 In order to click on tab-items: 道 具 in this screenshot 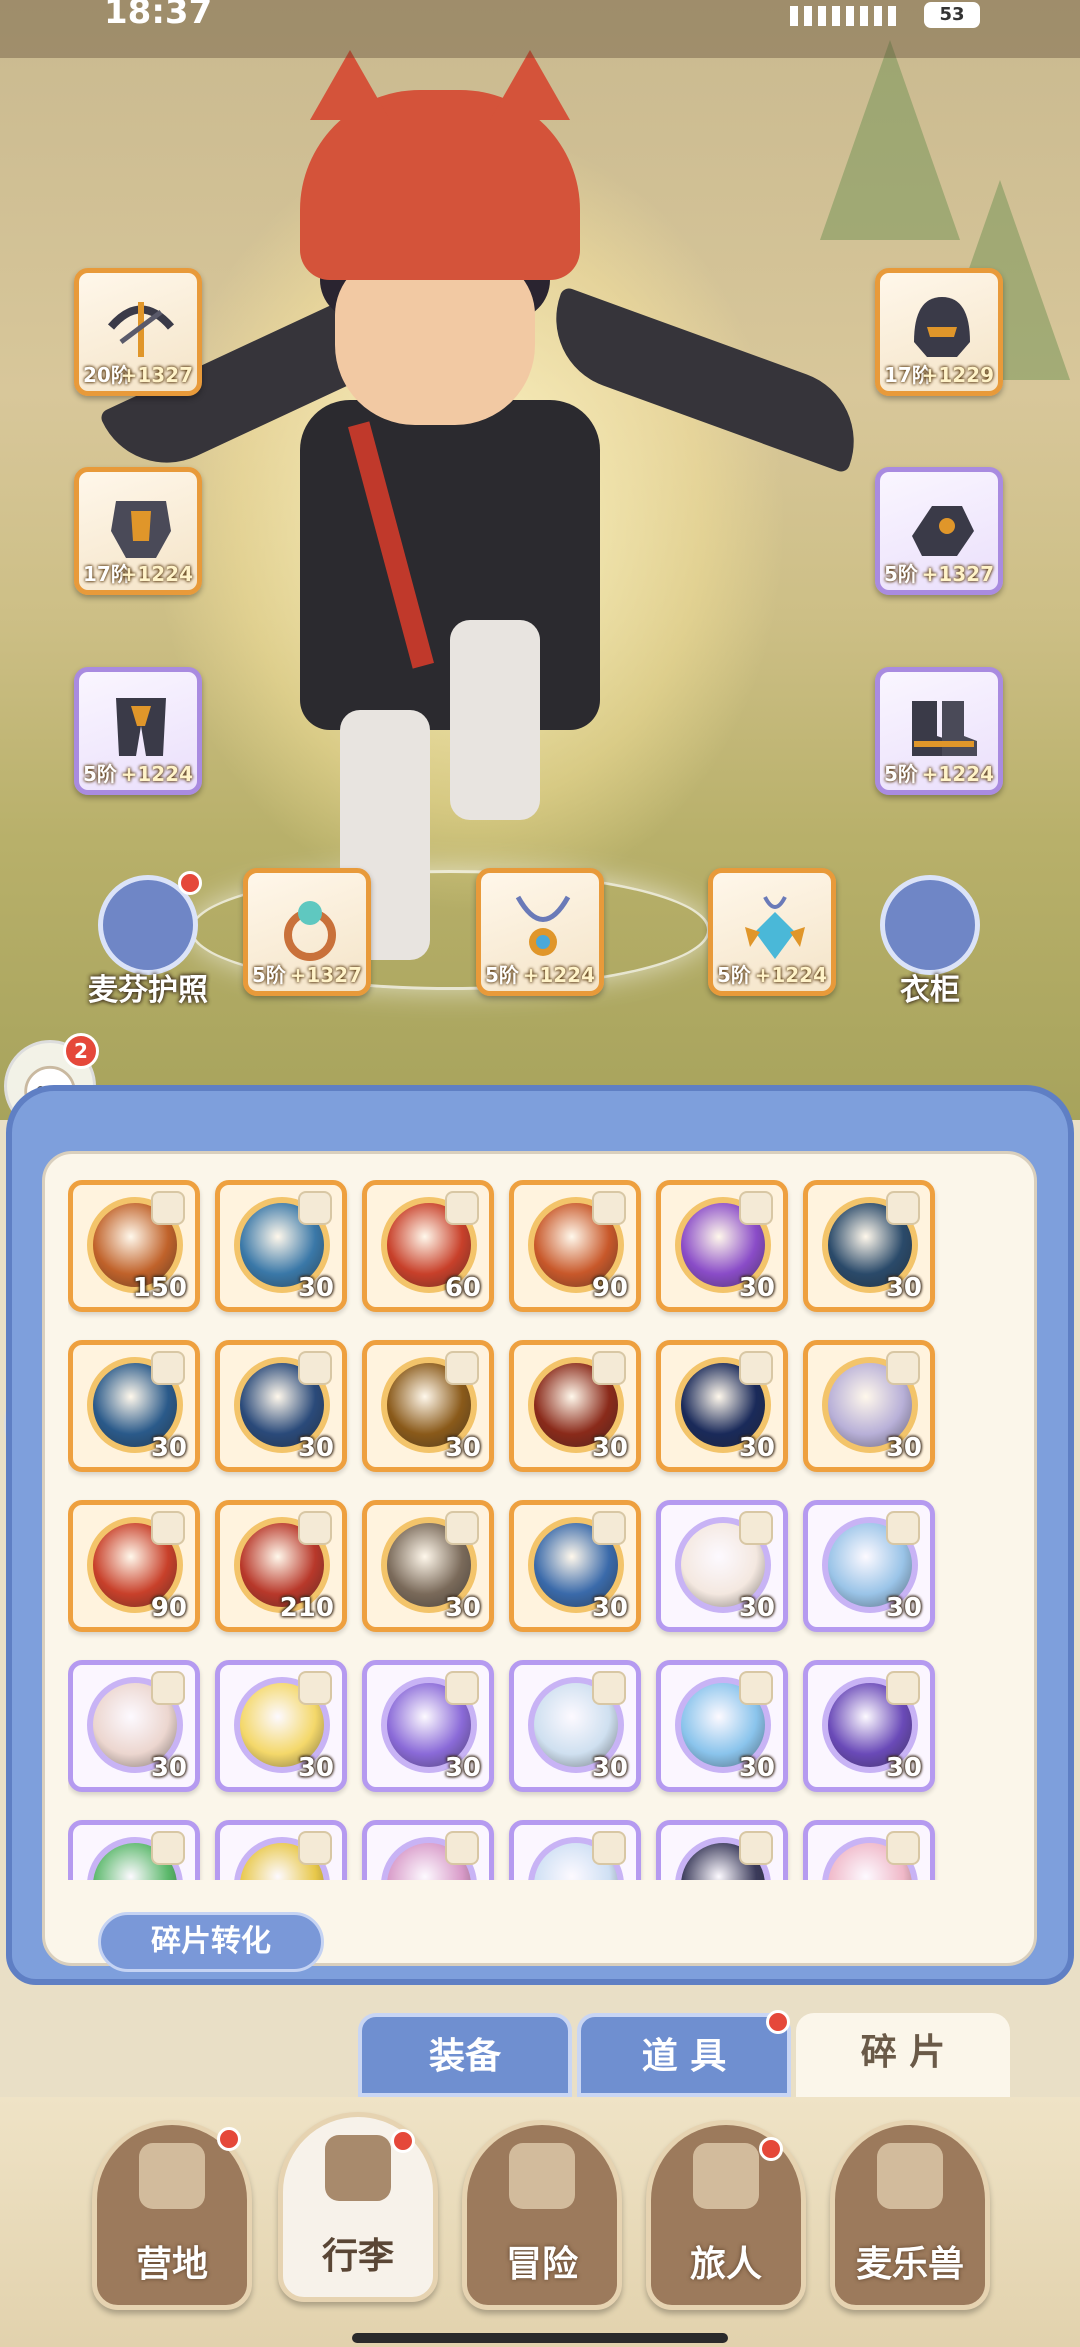, I will do `click(684, 2055)`.